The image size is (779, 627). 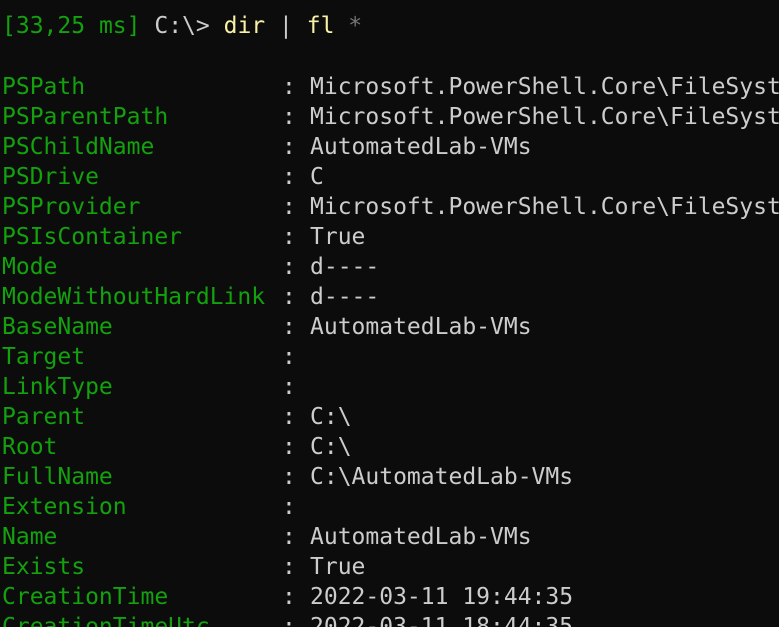 What do you see at coordinates (442, 620) in the screenshot?
I see `property-value: 2022-03-11 18:44:35` at bounding box center [442, 620].